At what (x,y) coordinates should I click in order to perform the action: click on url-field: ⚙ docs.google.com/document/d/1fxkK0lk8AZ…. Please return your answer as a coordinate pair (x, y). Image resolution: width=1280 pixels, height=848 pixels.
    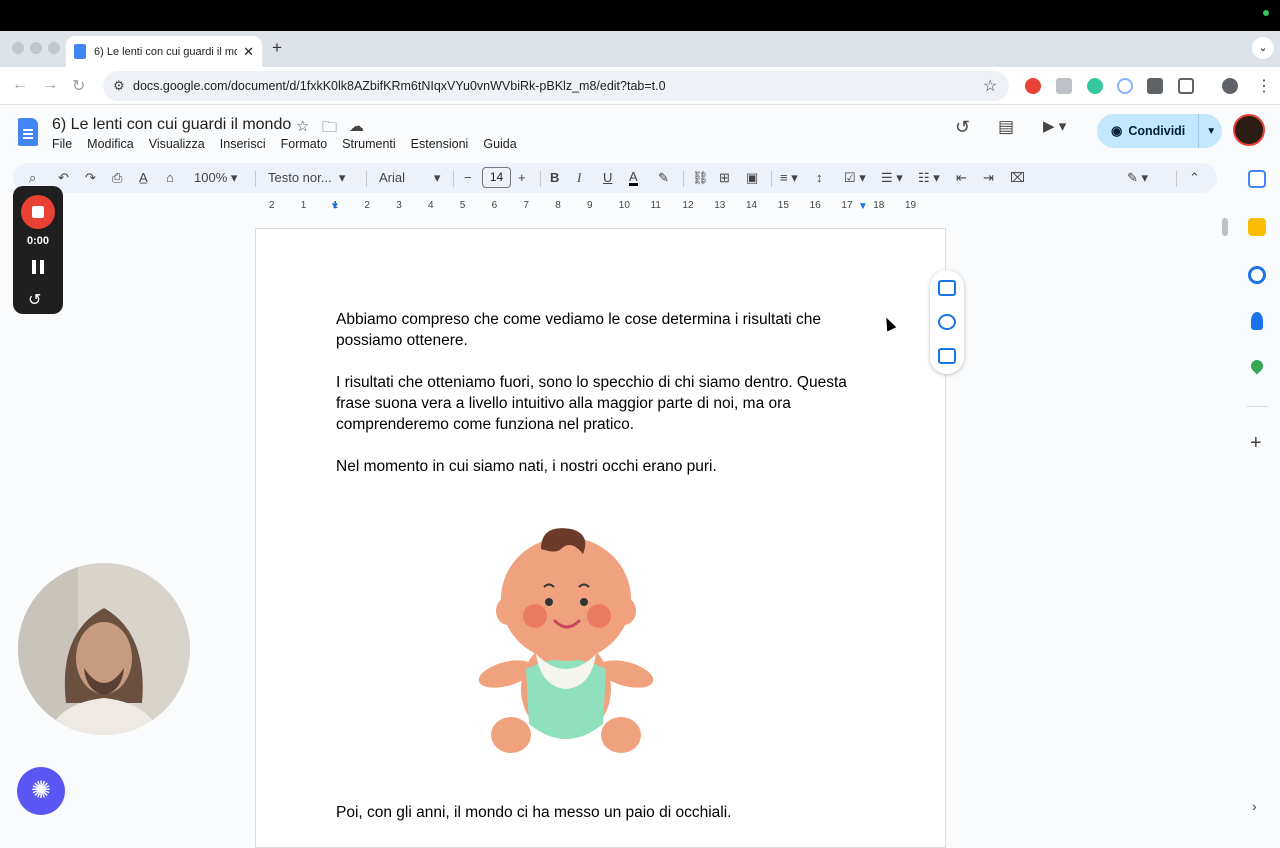
    Looking at the image, I should click on (556, 86).